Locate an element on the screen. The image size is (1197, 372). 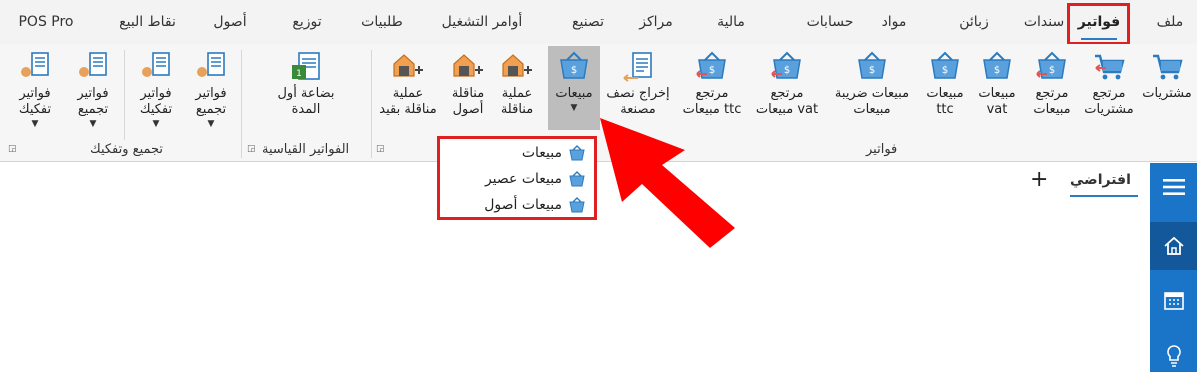
calendar-button is located at coordinates (1173, 300).